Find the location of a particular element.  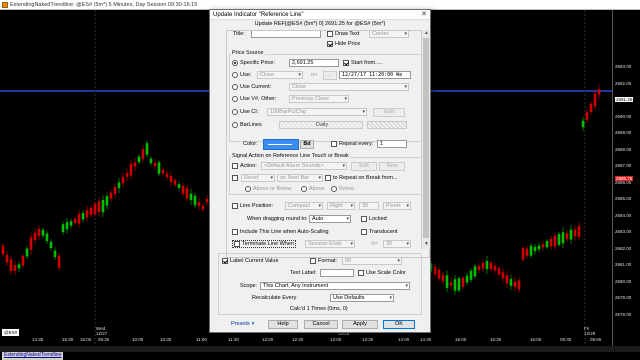

barlines-radio is located at coordinates (235, 125).